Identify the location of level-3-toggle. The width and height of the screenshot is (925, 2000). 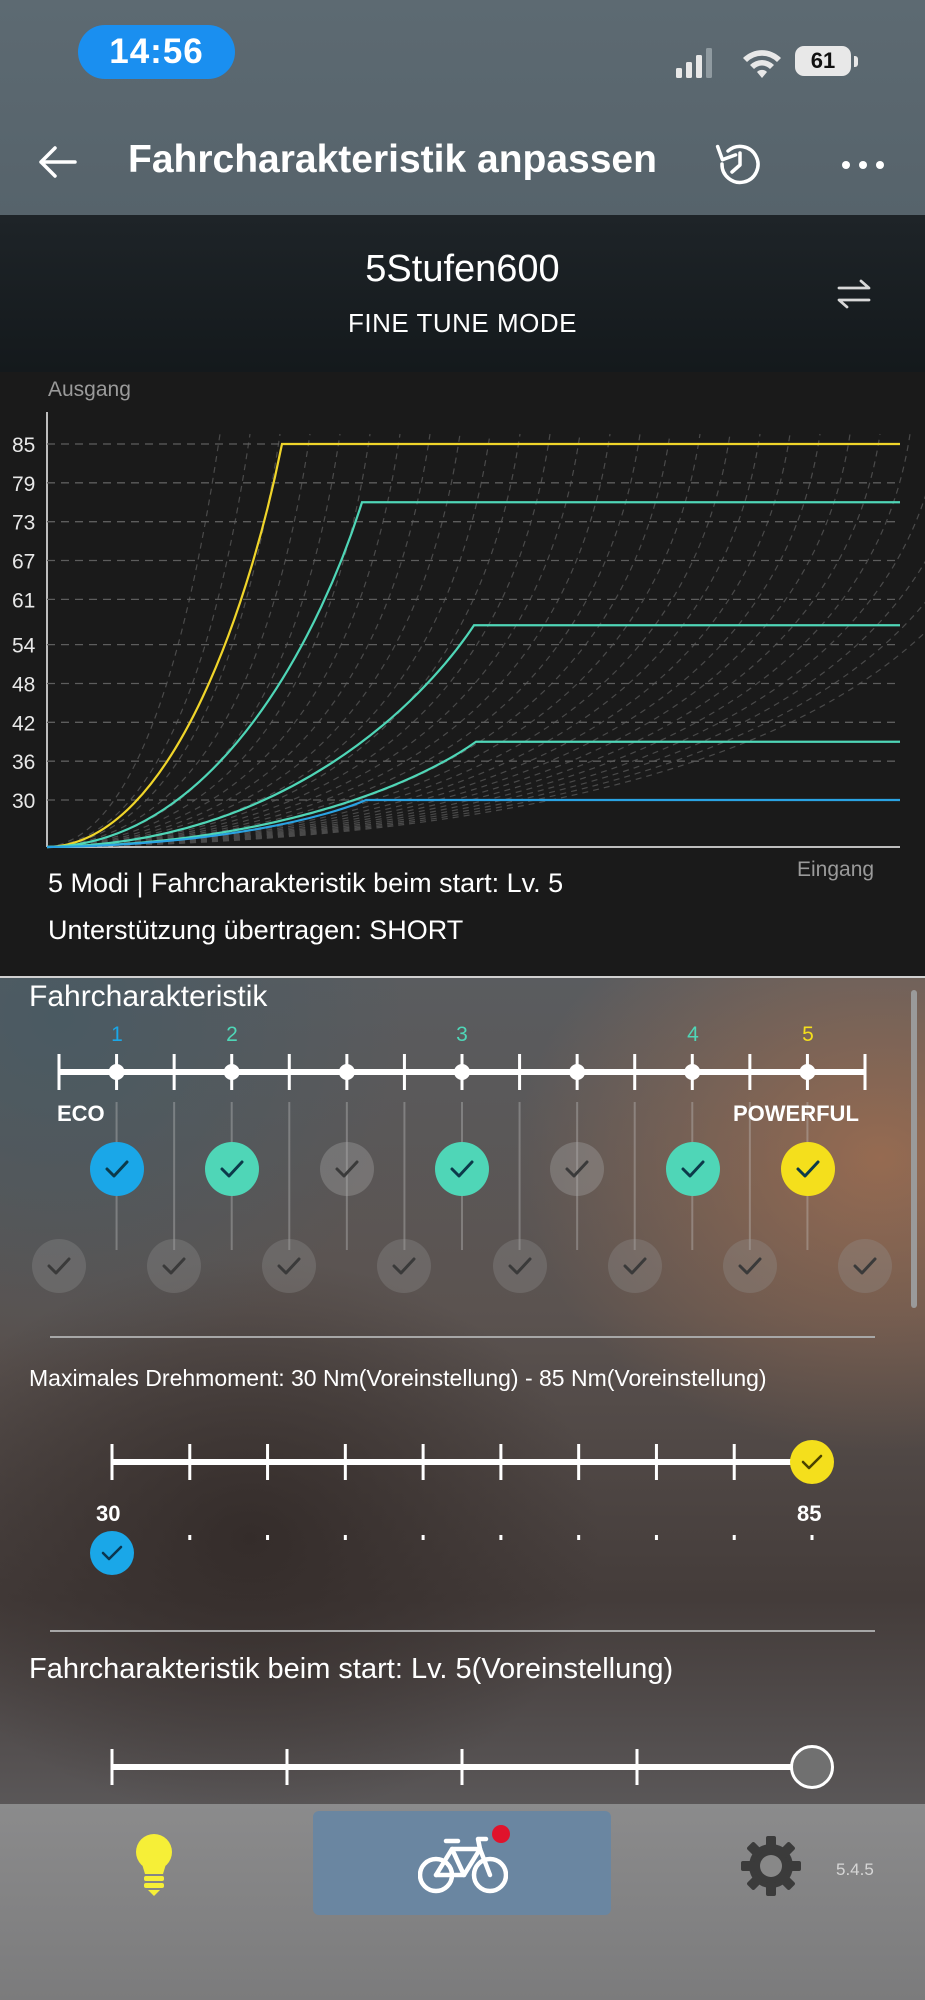
(462, 1169).